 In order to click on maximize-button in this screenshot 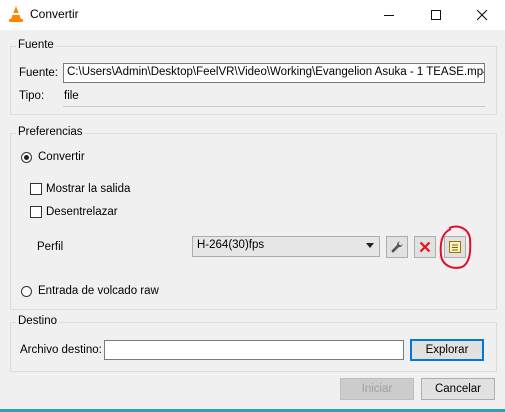, I will do `click(436, 15)`.